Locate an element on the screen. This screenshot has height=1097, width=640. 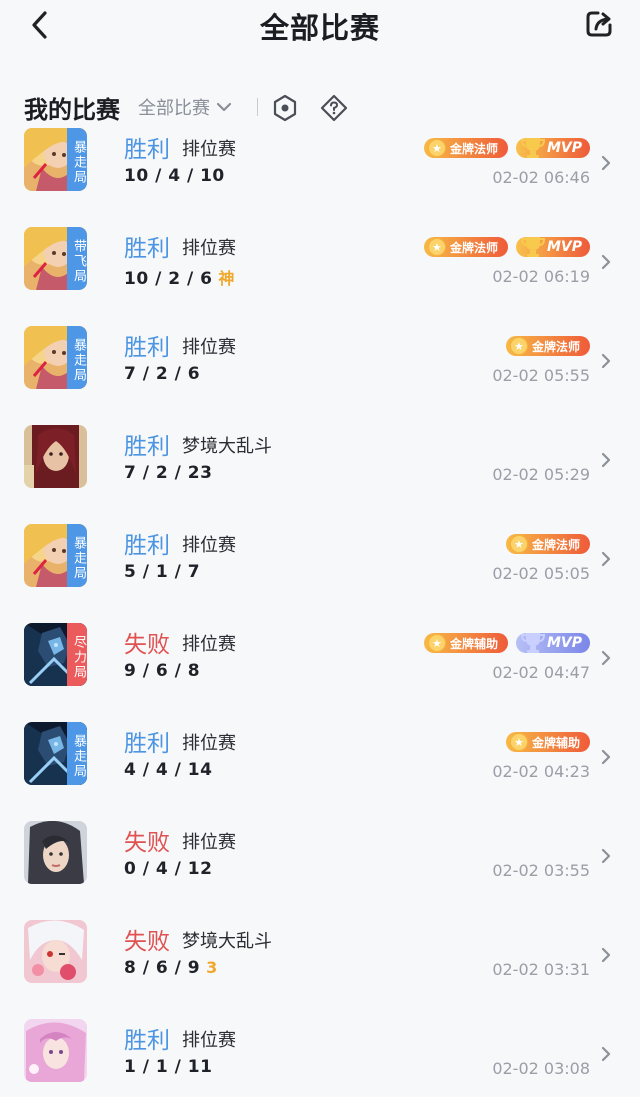
performance-tag: 尽力局 is located at coordinates (77, 654).